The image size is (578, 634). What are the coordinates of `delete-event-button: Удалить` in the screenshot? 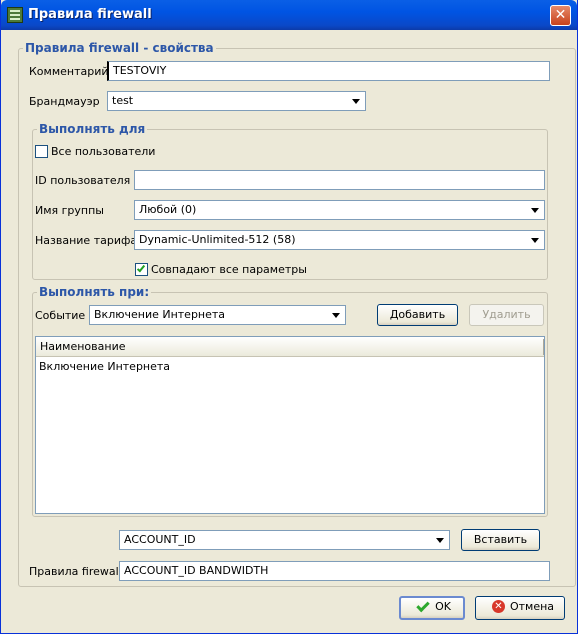 It's located at (506, 315).